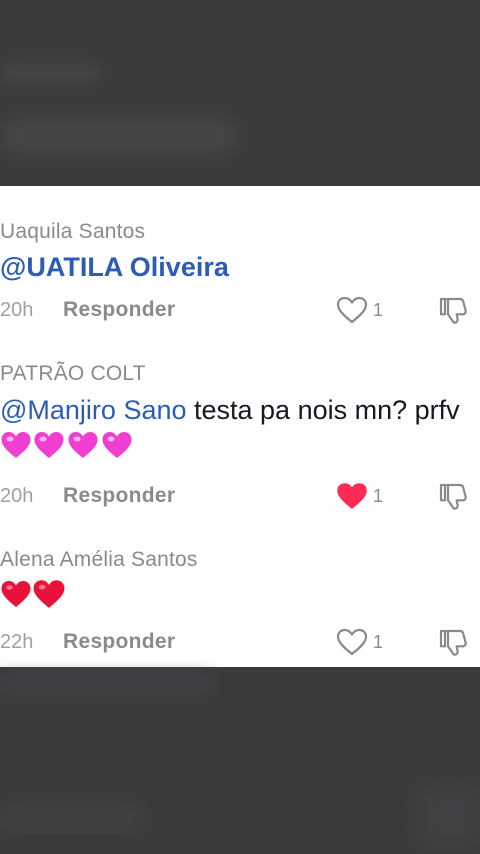  Describe the element at coordinates (72, 232) in the screenshot. I see `comment-author: Uaquila Santos` at that location.